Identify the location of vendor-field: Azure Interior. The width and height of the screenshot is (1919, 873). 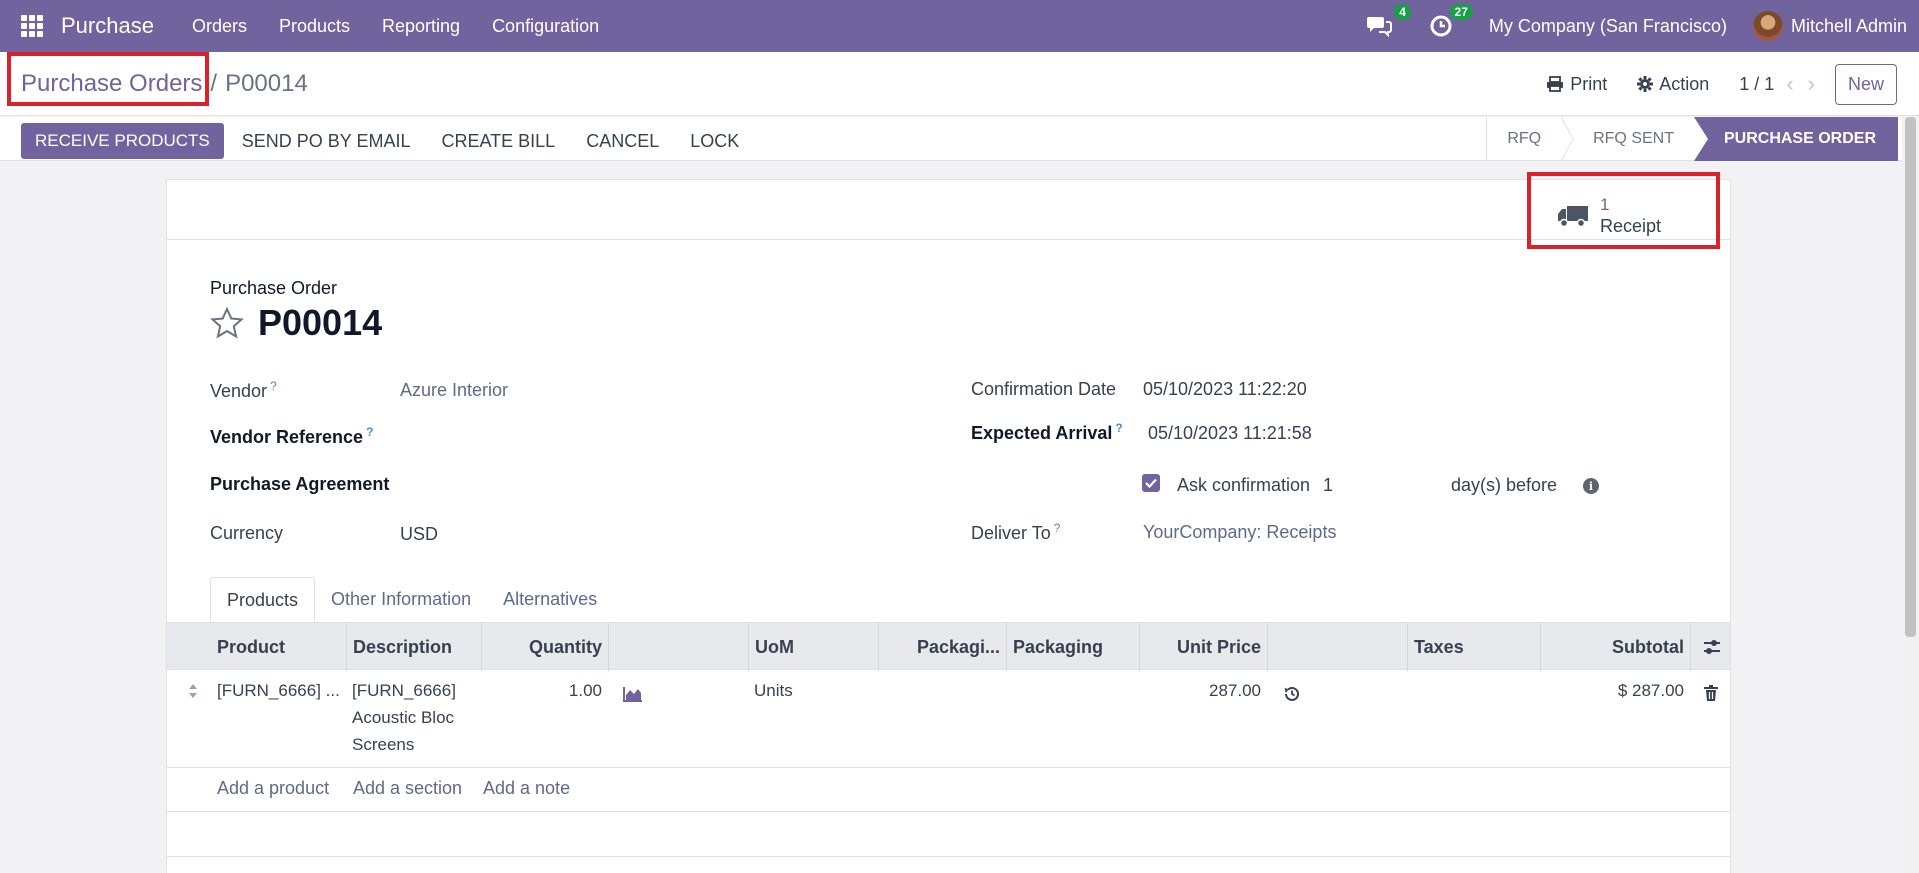
(454, 390).